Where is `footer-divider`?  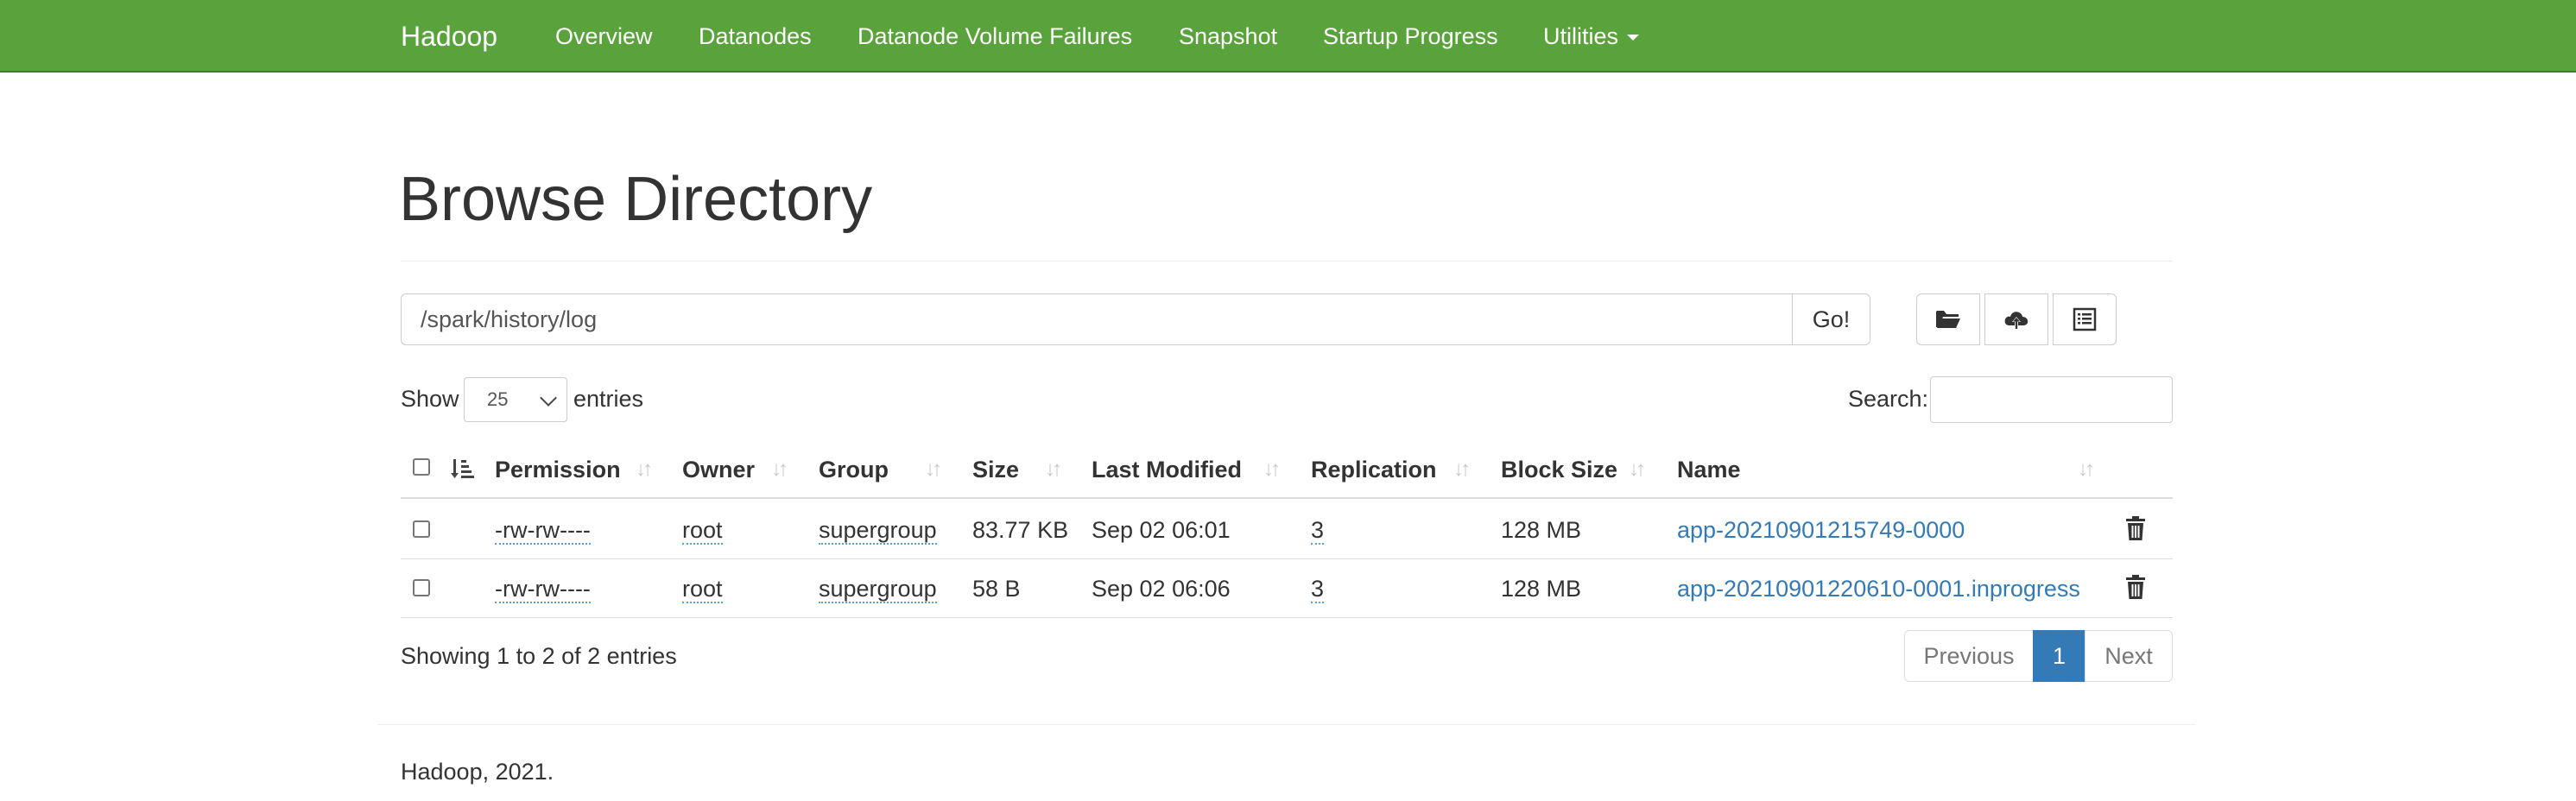 footer-divider is located at coordinates (1286, 724).